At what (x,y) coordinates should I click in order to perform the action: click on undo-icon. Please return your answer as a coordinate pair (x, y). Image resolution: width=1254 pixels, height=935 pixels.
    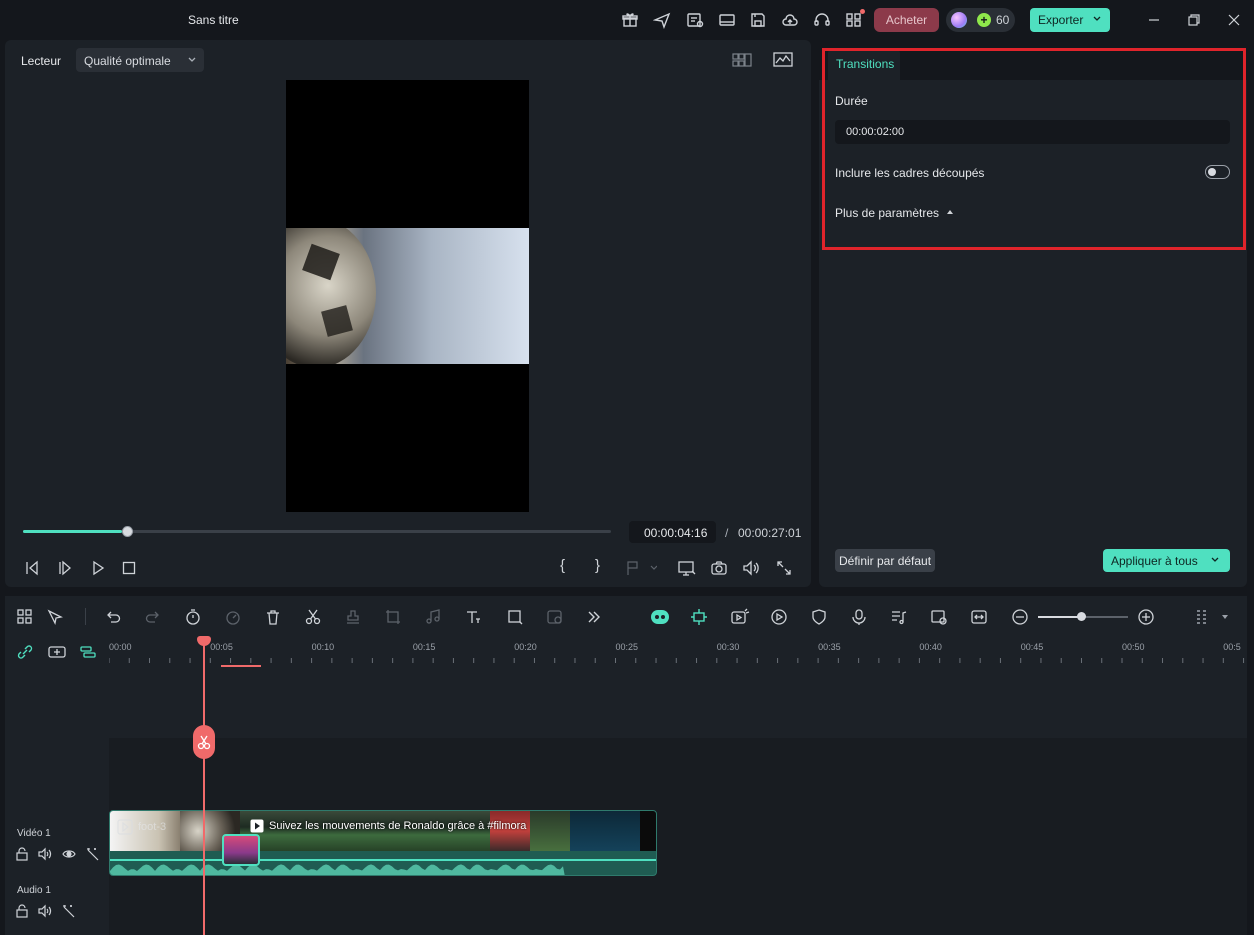
    Looking at the image, I should click on (113, 617).